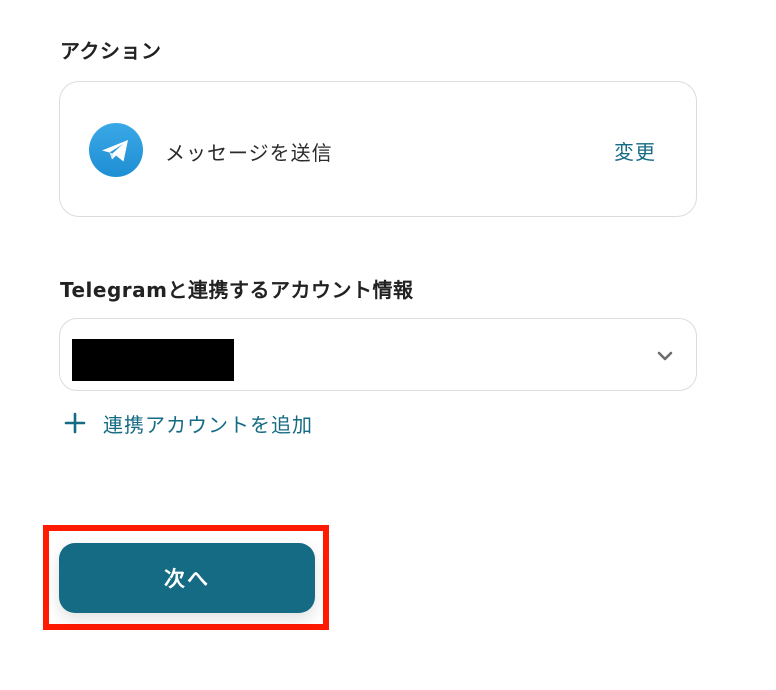 This screenshot has width=776, height=690. I want to click on account-section-label: Telegramと連携するアカウント情報, so click(237, 290).